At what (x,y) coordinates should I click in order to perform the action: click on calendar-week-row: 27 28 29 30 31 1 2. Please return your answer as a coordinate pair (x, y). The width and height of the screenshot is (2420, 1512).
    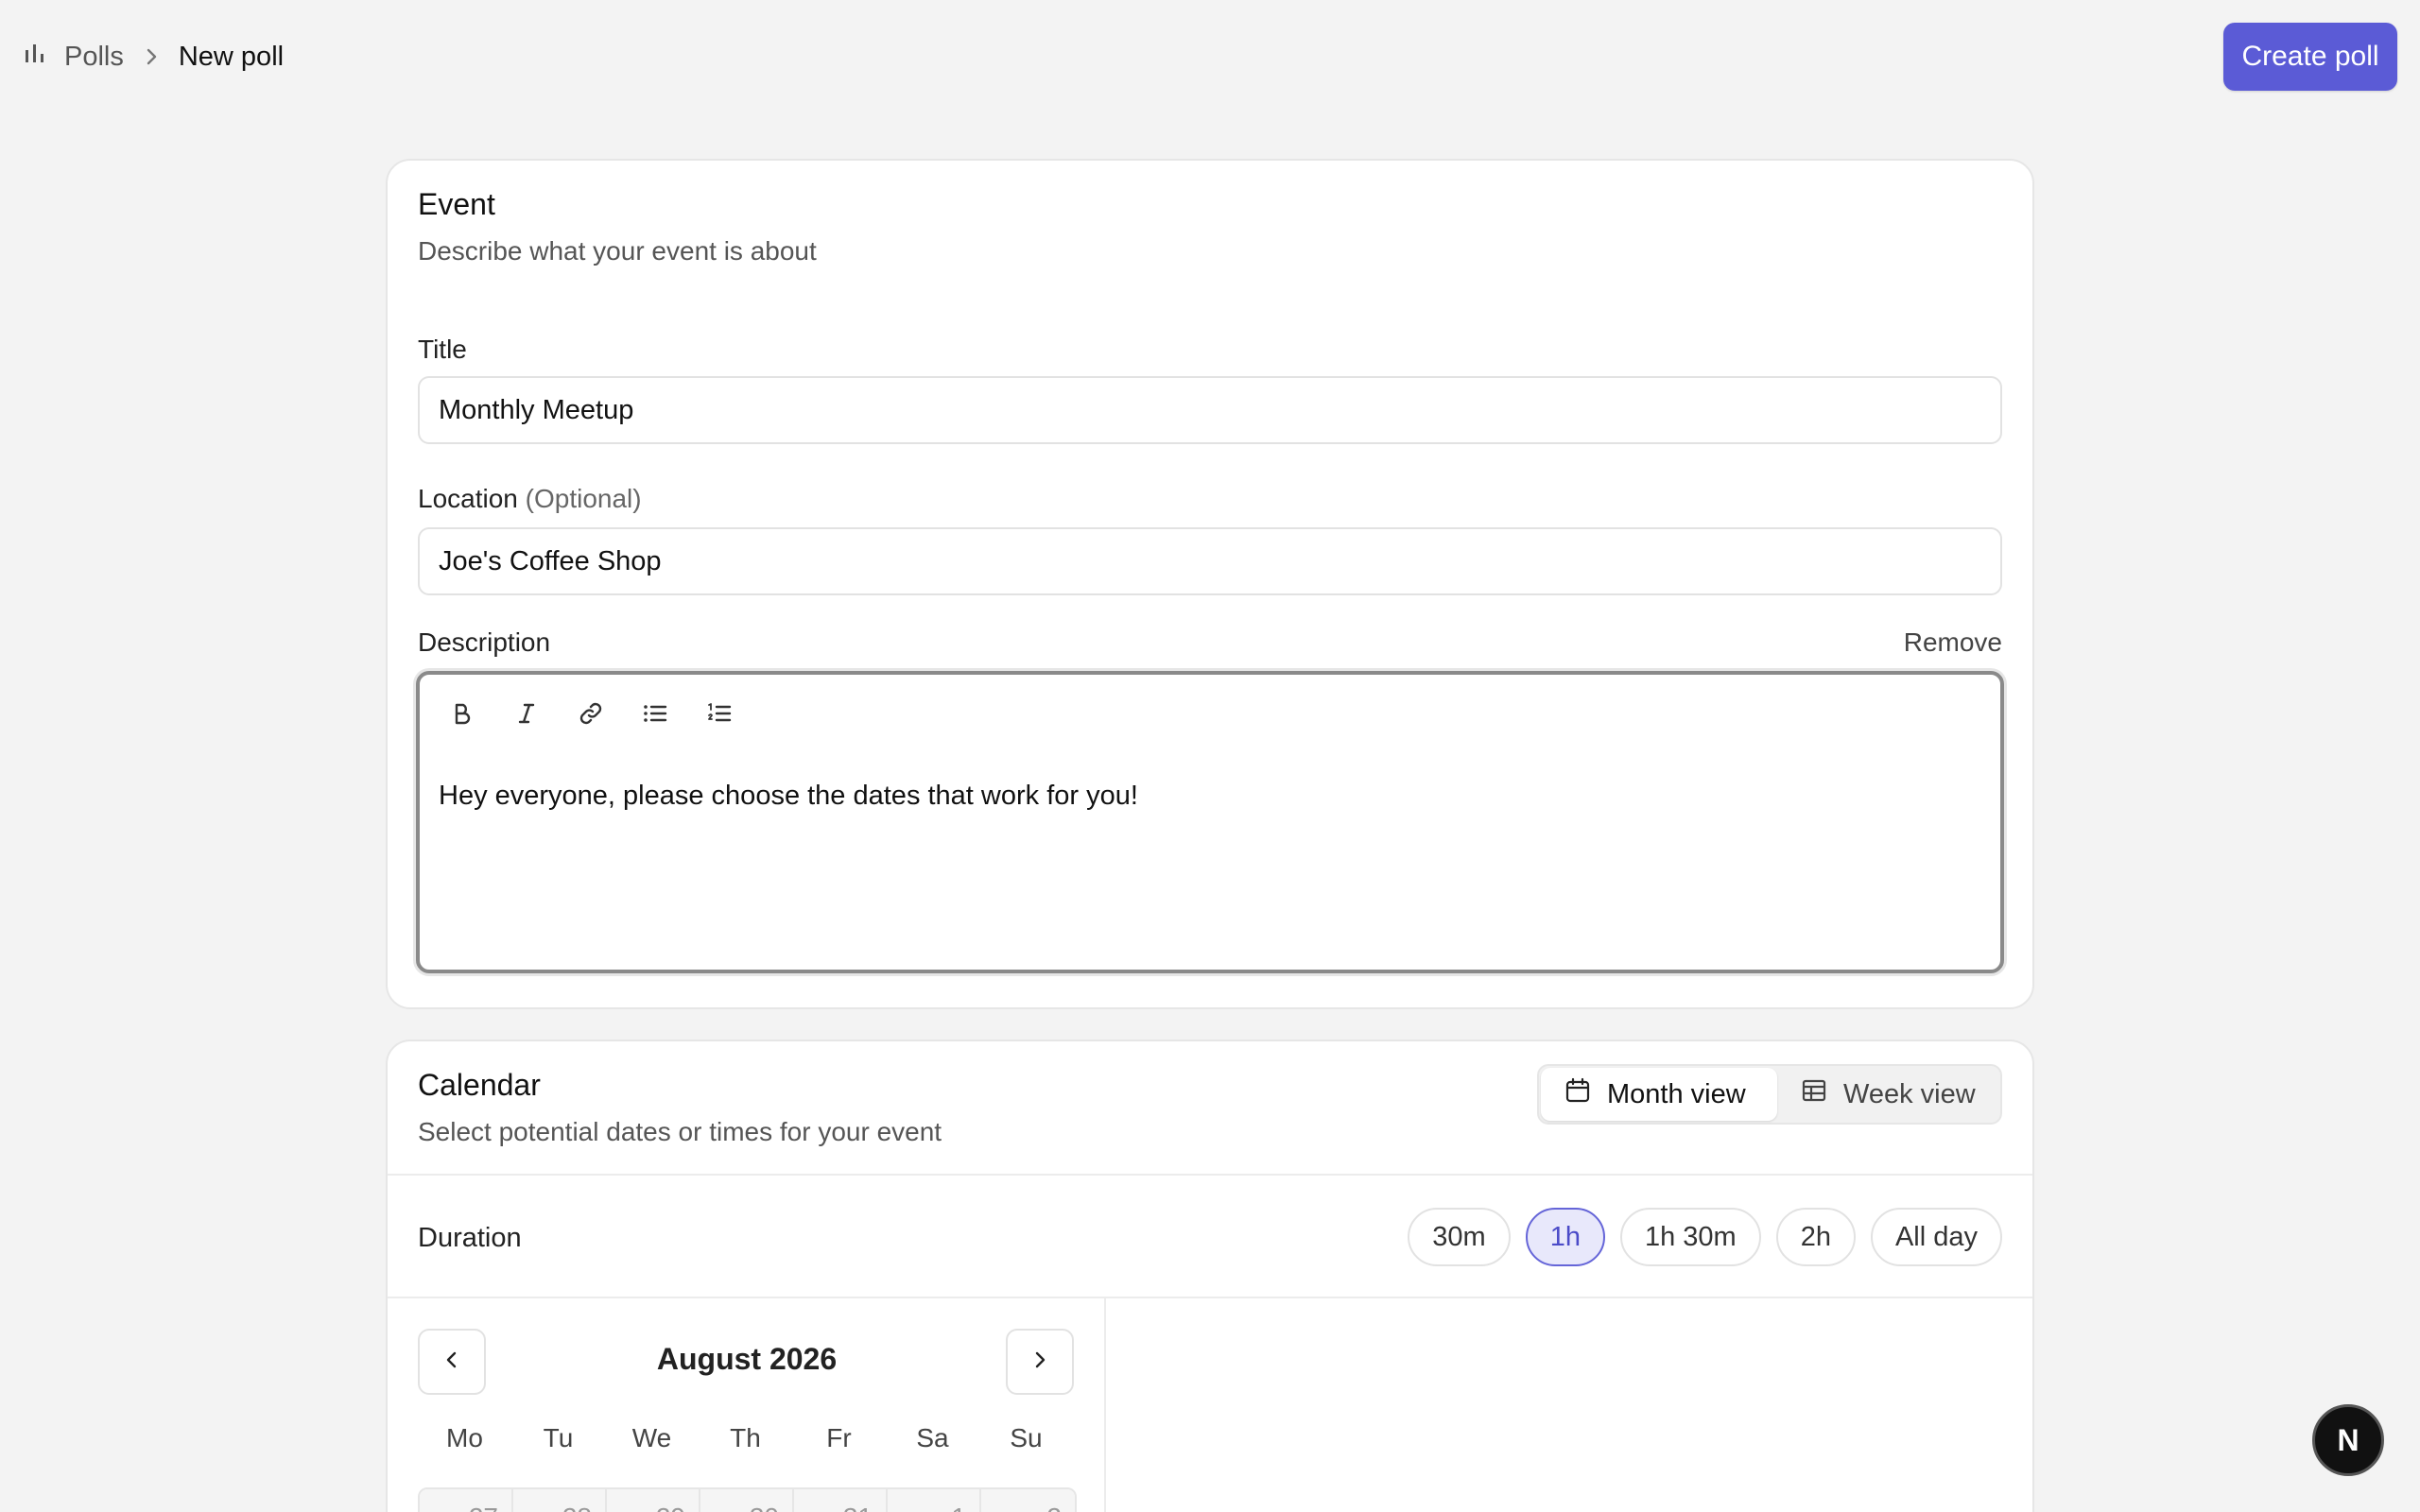
    Looking at the image, I should click on (747, 1499).